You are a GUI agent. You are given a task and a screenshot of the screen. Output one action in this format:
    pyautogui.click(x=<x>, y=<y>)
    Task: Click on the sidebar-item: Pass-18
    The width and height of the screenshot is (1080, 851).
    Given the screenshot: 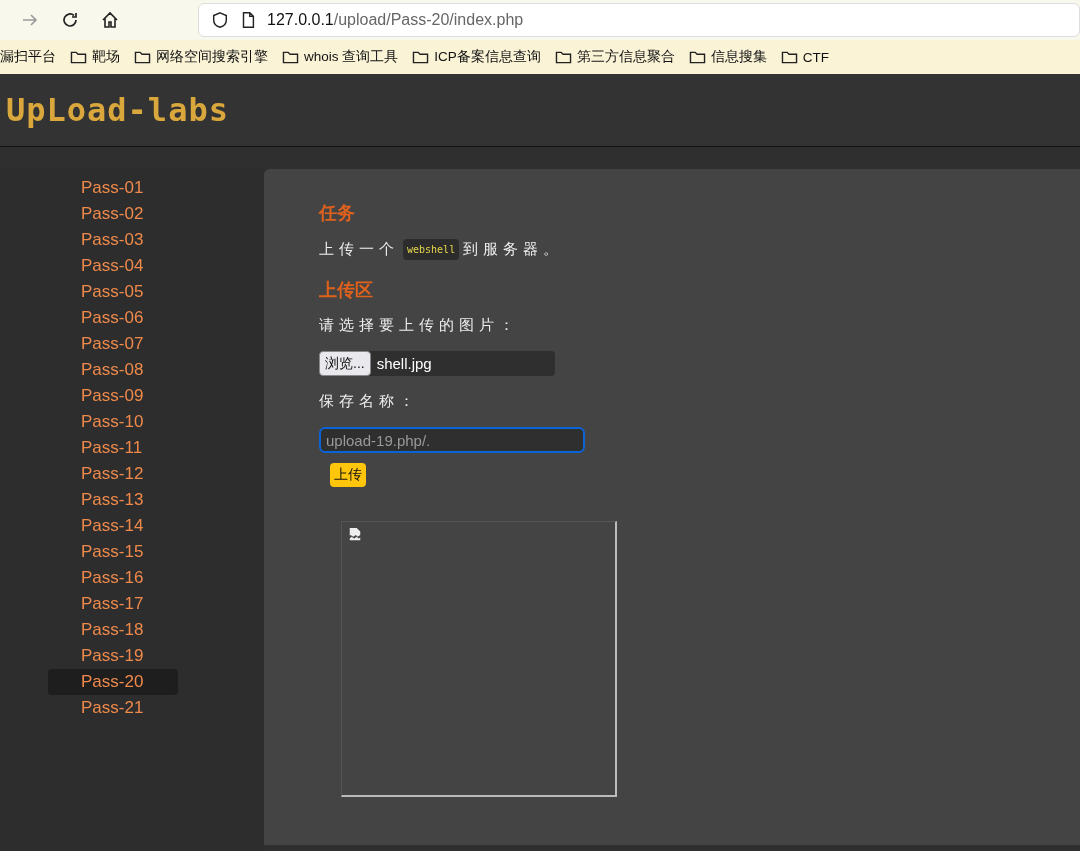 What is the action you would take?
    pyautogui.click(x=113, y=630)
    